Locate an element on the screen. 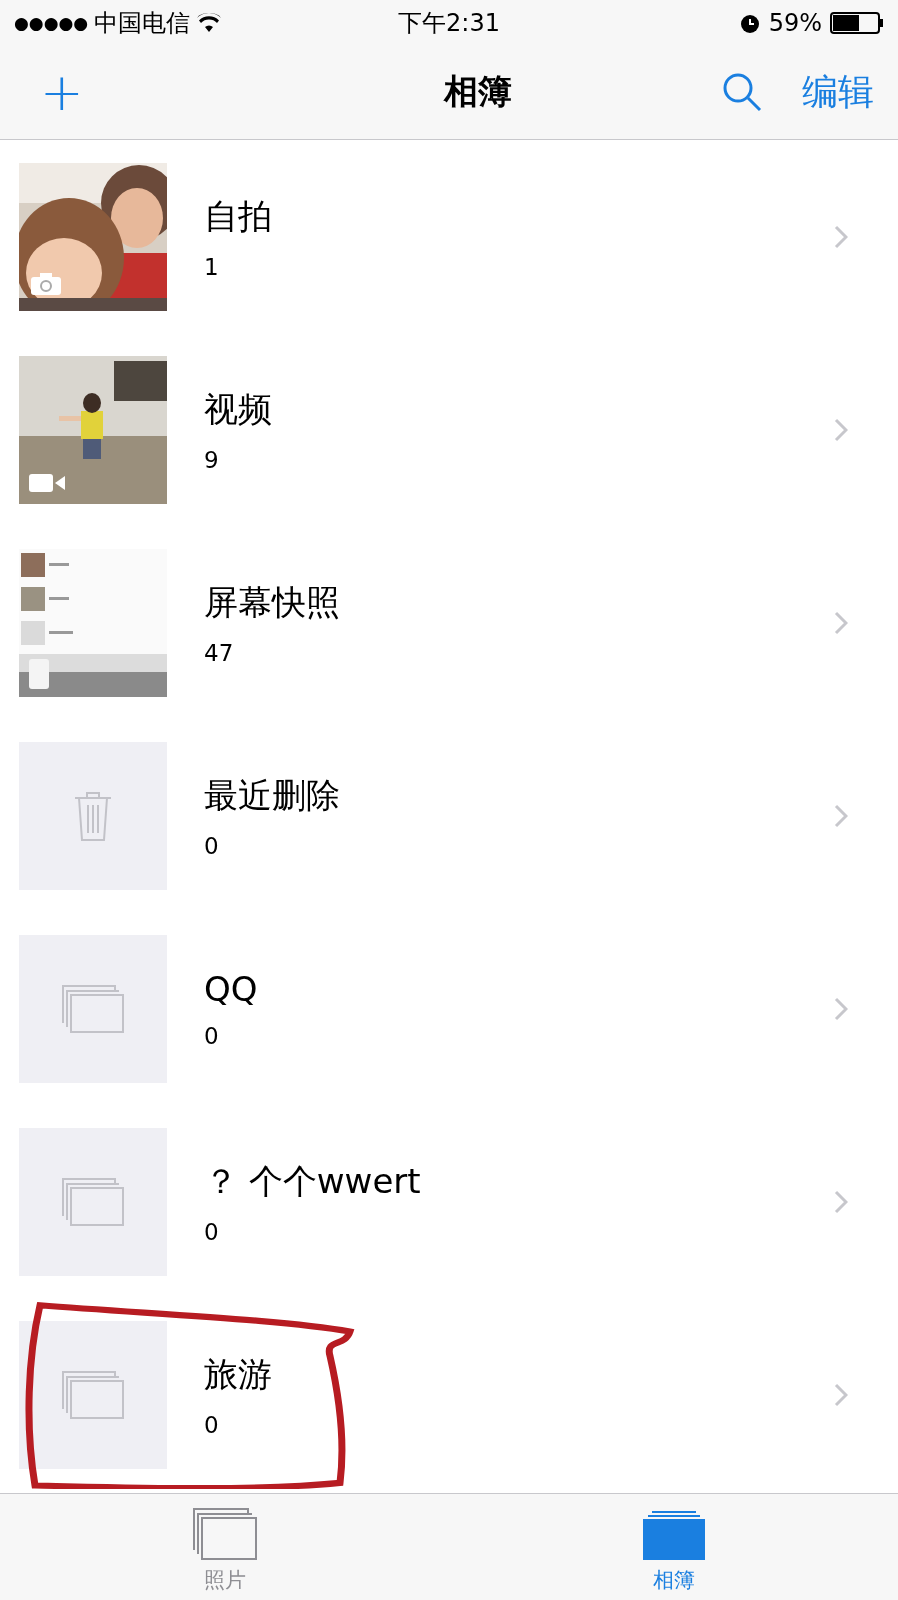 The width and height of the screenshot is (898, 1600). album-count: 47 is located at coordinates (219, 652).